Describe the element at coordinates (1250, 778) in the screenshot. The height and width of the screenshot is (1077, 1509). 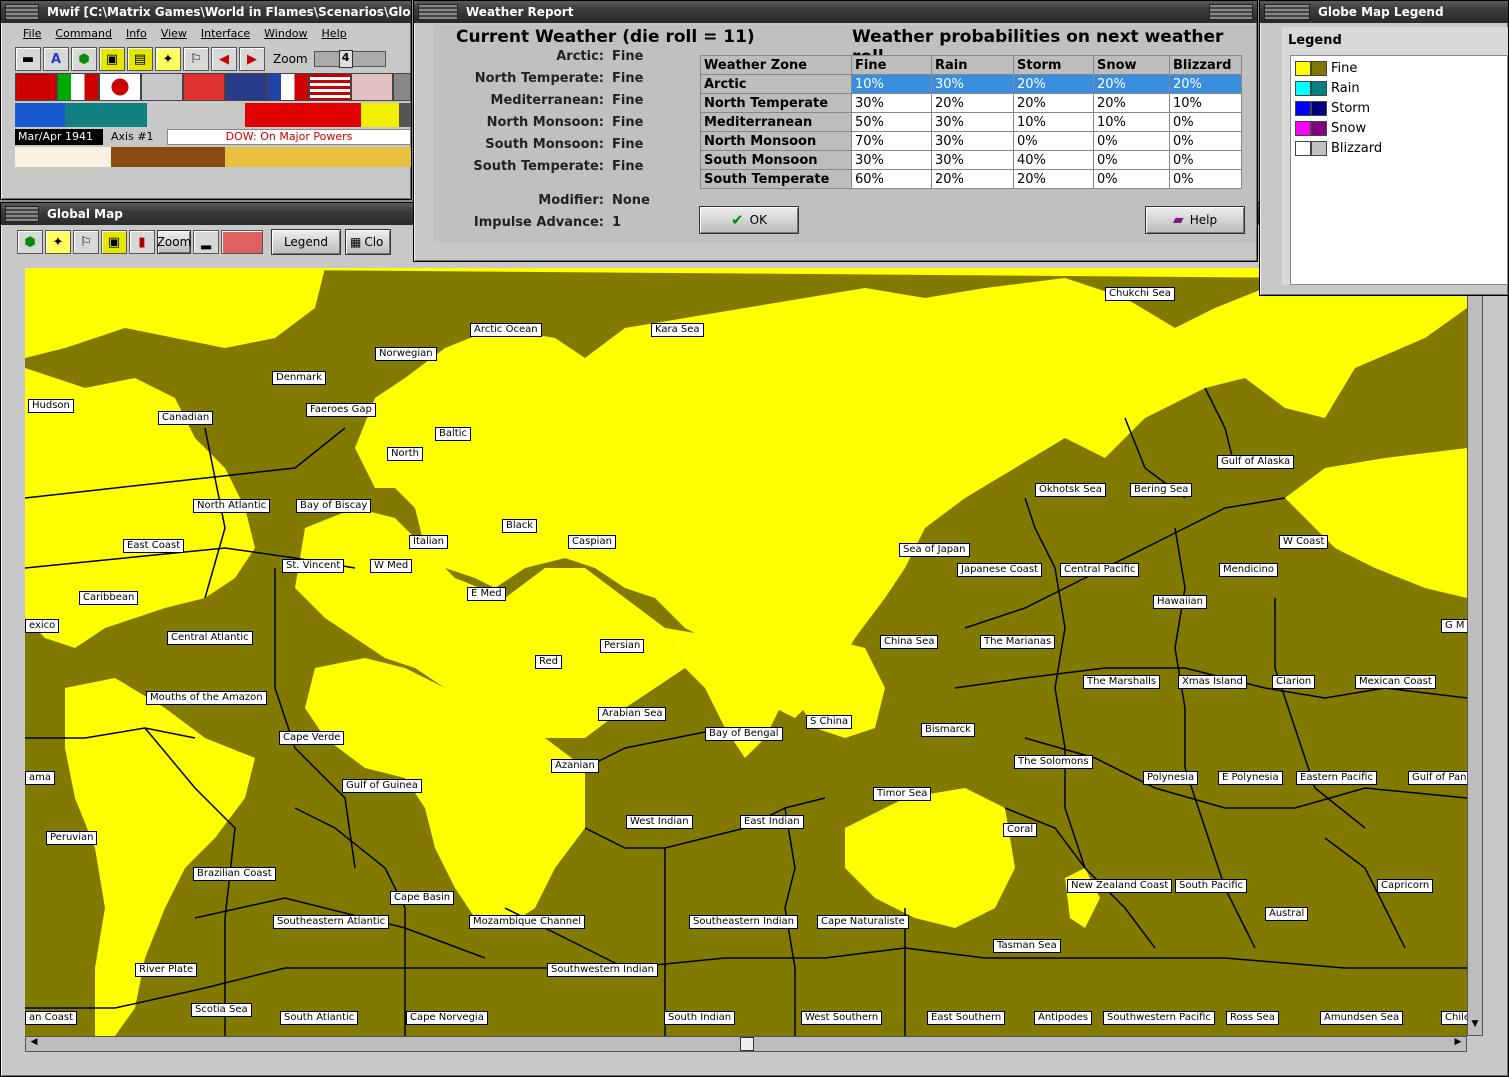
I see `map-sea-area-label: E Polynesia` at that location.